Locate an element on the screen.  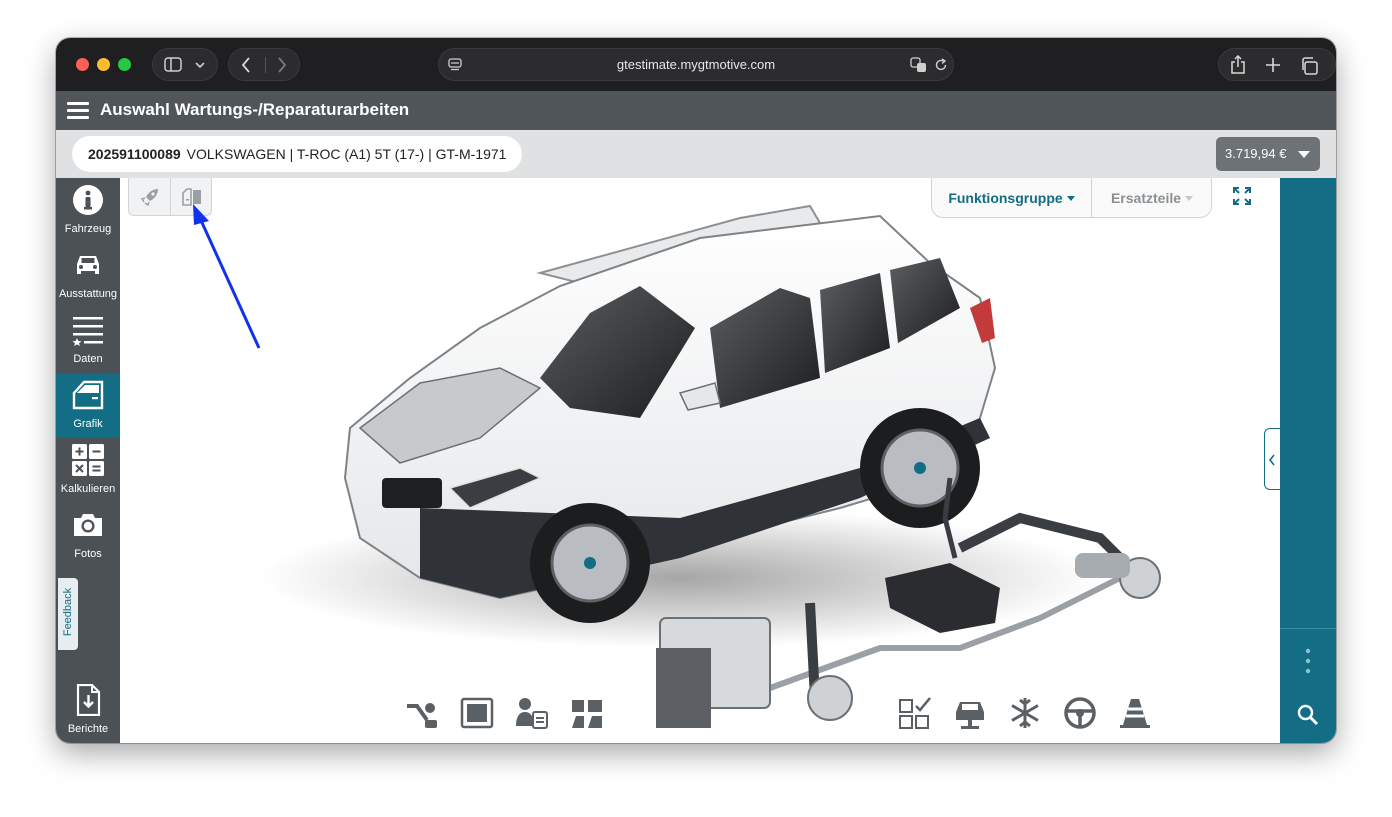
more-options-icon is located at coordinates (1308, 661).